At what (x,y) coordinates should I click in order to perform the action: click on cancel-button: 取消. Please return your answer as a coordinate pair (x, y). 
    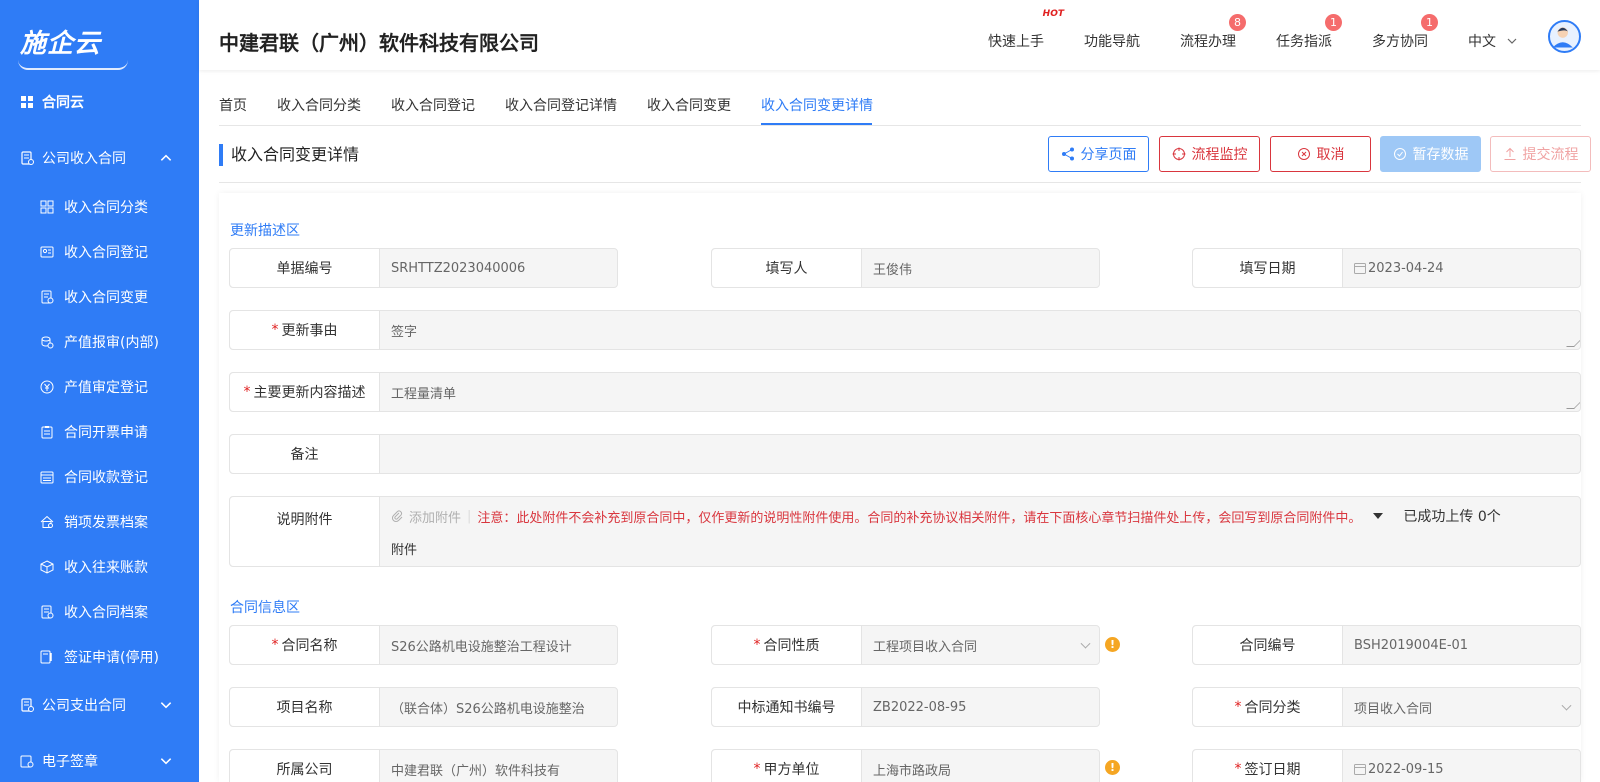
    Looking at the image, I should click on (1320, 154).